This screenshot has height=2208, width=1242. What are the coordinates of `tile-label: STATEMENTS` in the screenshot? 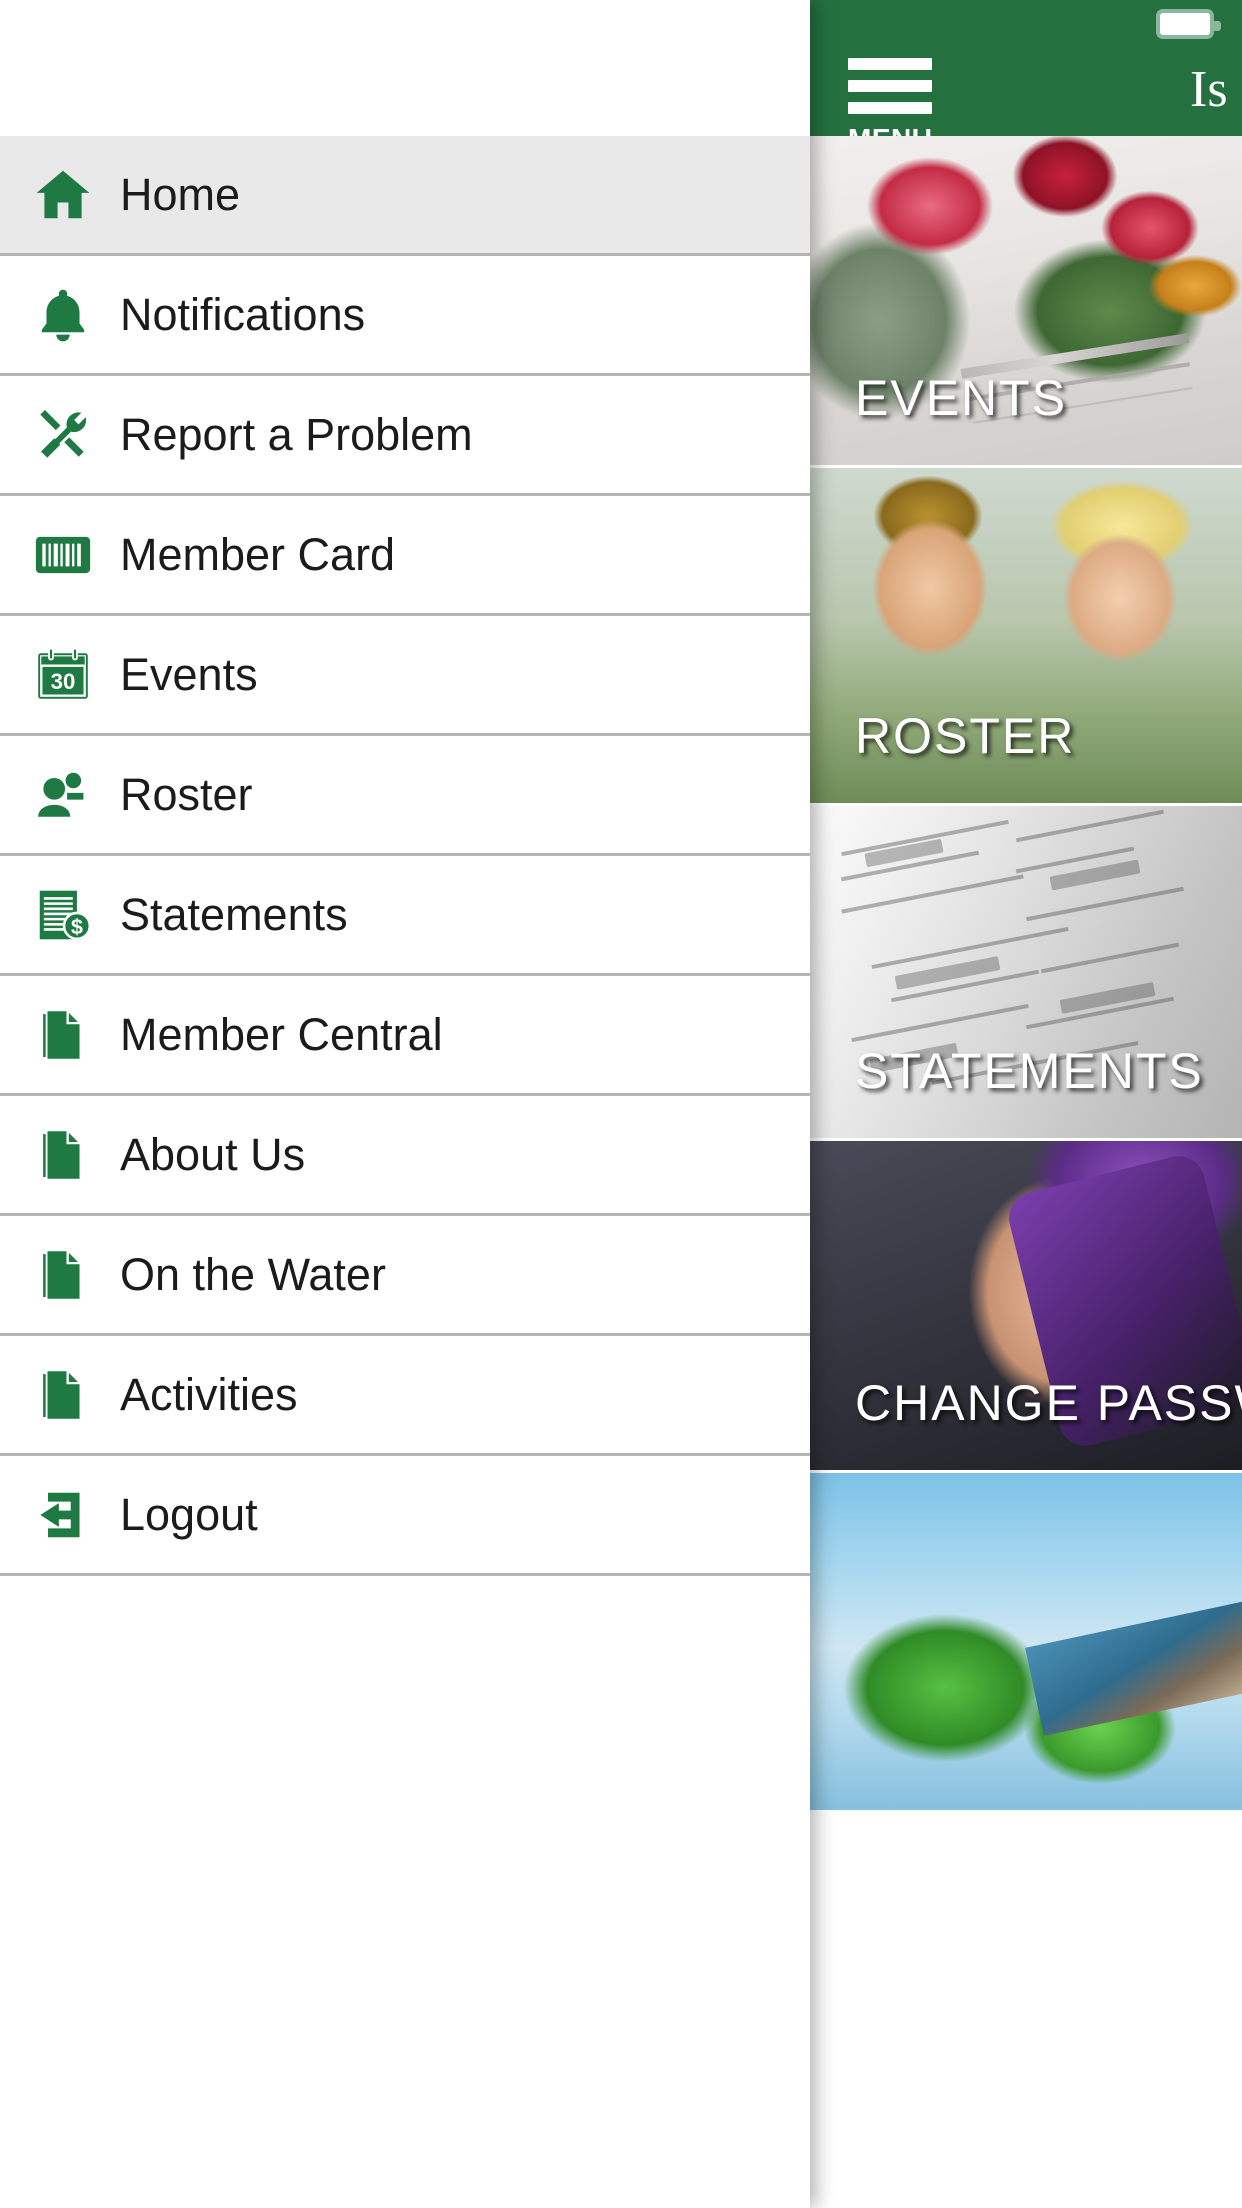 It's located at (1029, 1071).